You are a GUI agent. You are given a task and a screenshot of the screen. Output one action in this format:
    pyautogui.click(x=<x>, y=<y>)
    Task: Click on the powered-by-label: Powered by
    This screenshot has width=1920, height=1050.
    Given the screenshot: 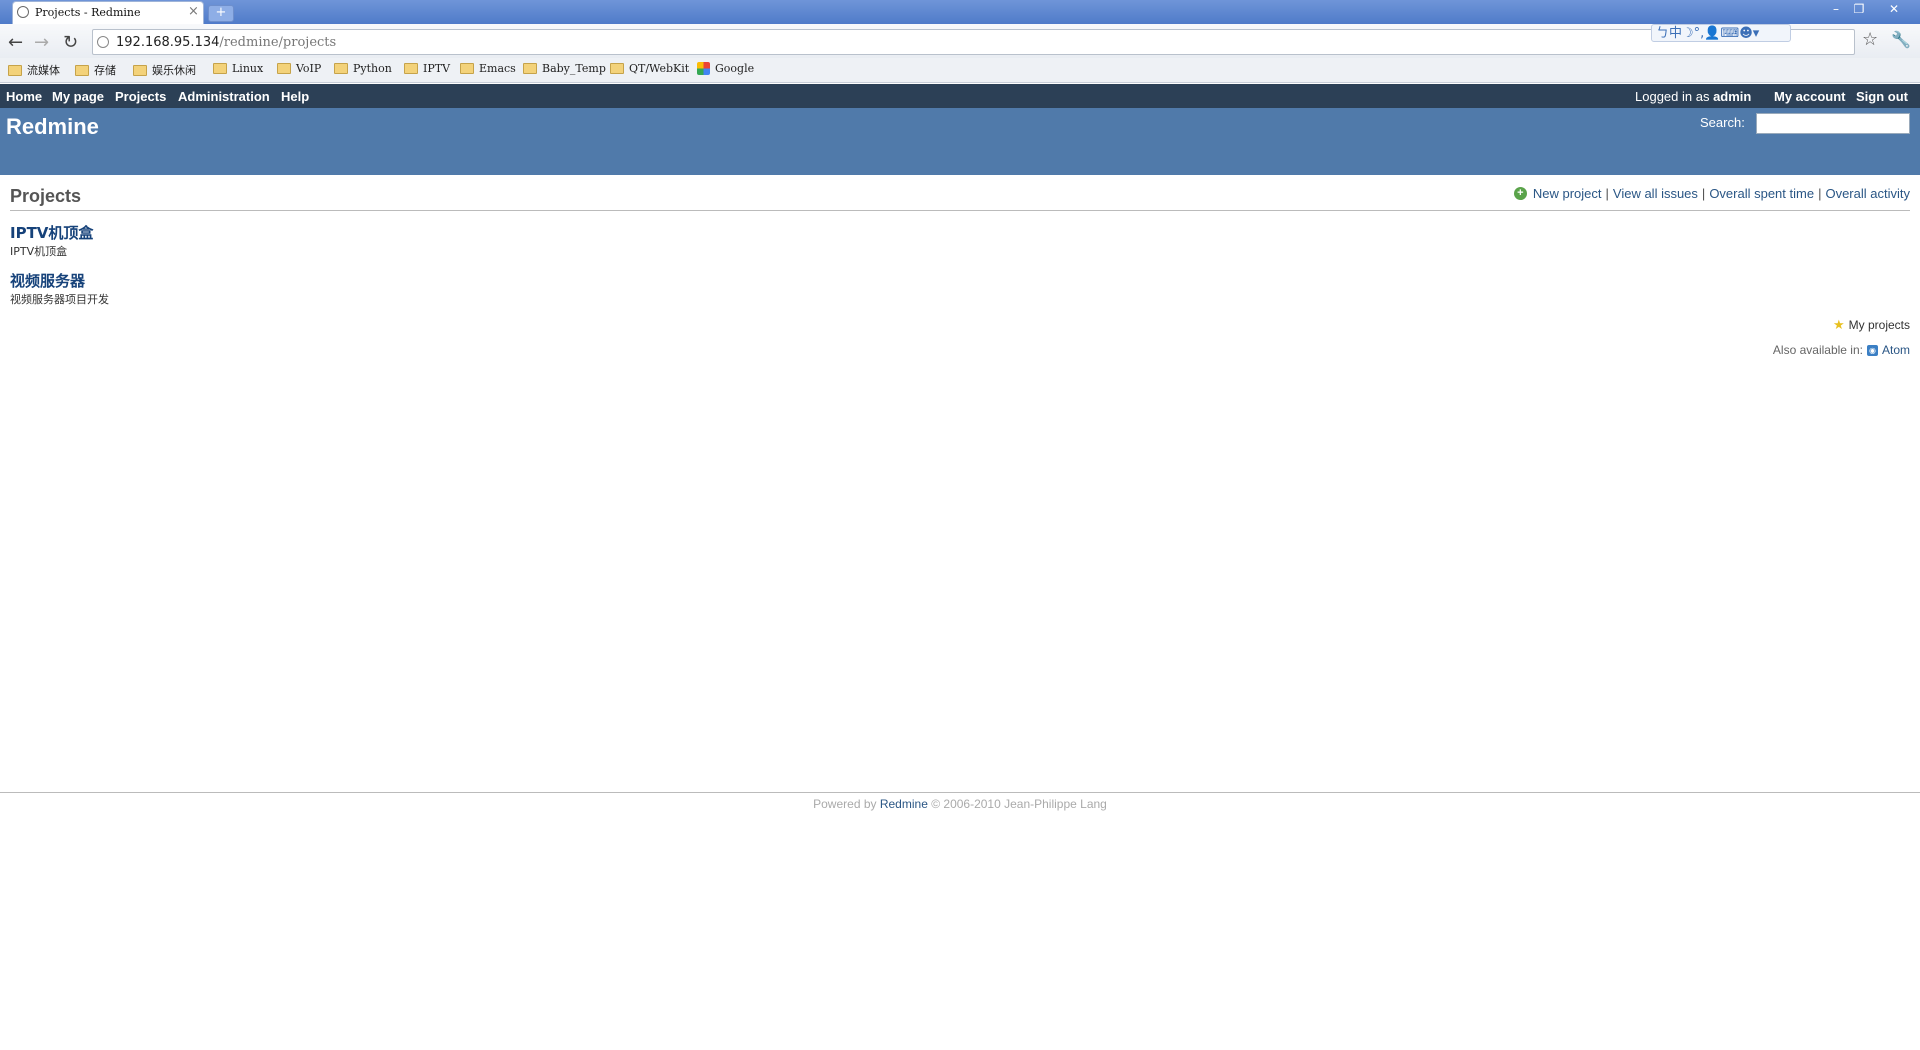 What is the action you would take?
    pyautogui.click(x=845, y=804)
    